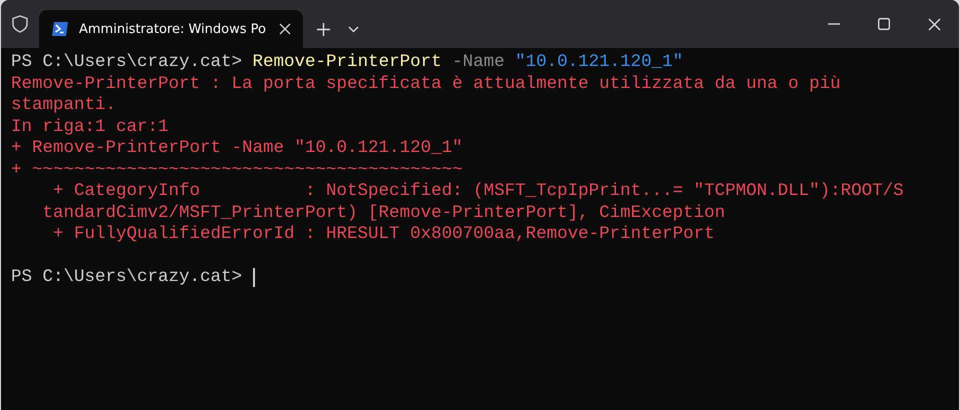  I want to click on terminal-tab: Amministratore: Windows Po, so click(171, 29).